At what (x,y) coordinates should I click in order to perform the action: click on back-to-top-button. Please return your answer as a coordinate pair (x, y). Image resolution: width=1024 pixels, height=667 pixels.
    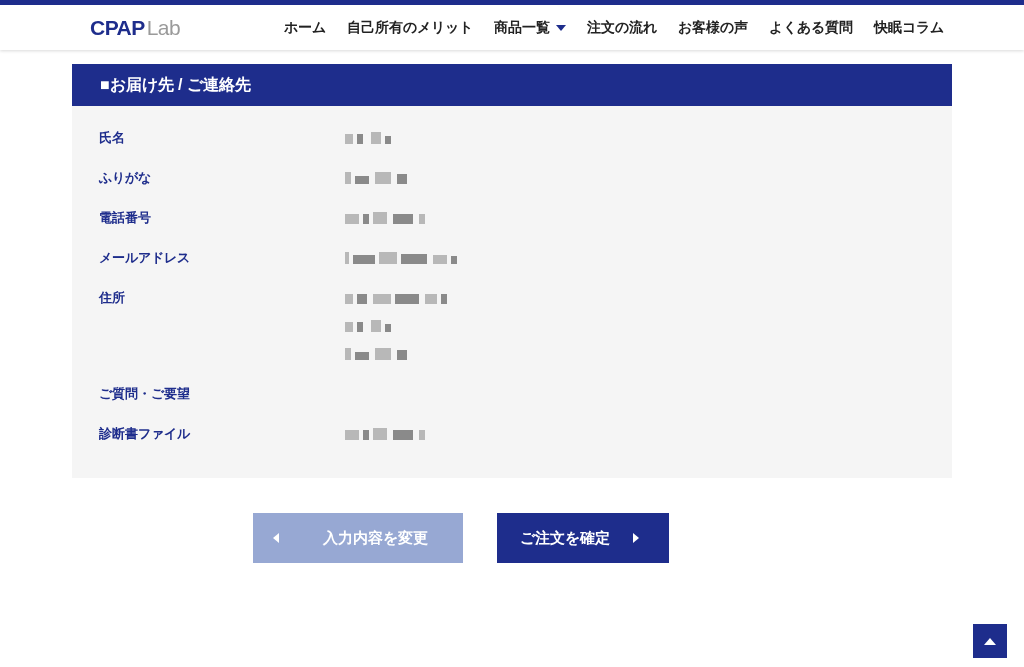
    Looking at the image, I should click on (990, 641).